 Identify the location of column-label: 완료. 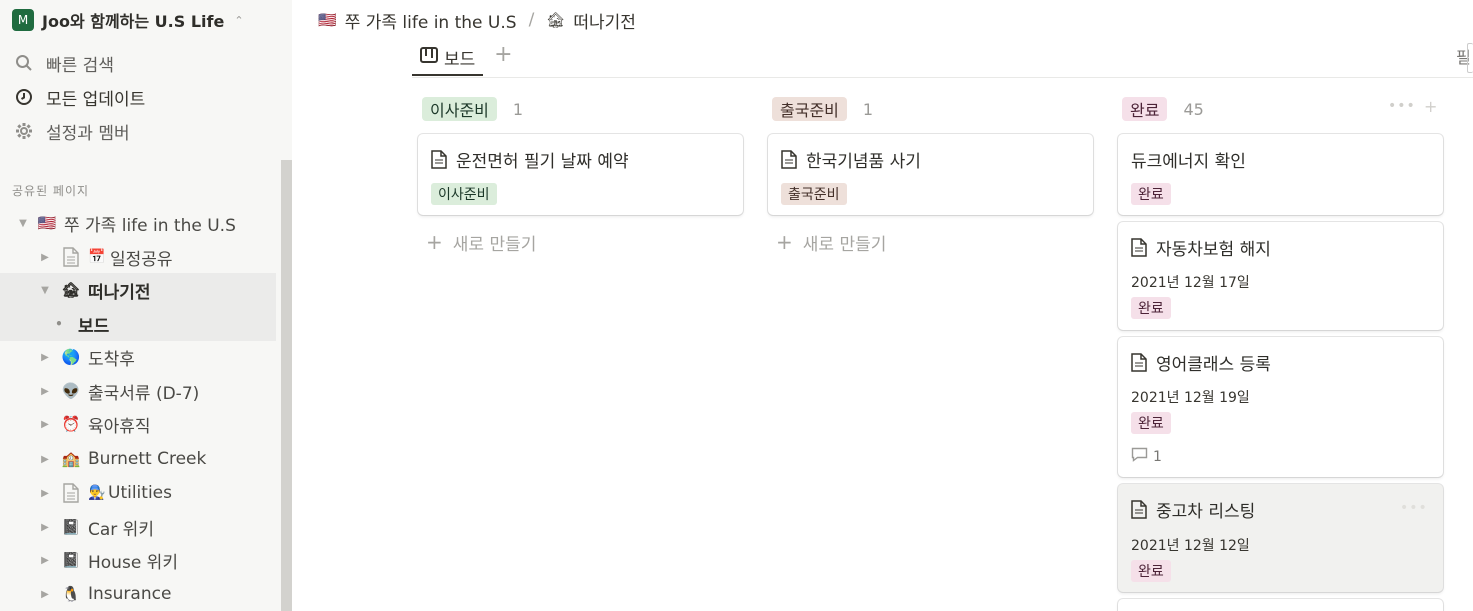
(1145, 109).